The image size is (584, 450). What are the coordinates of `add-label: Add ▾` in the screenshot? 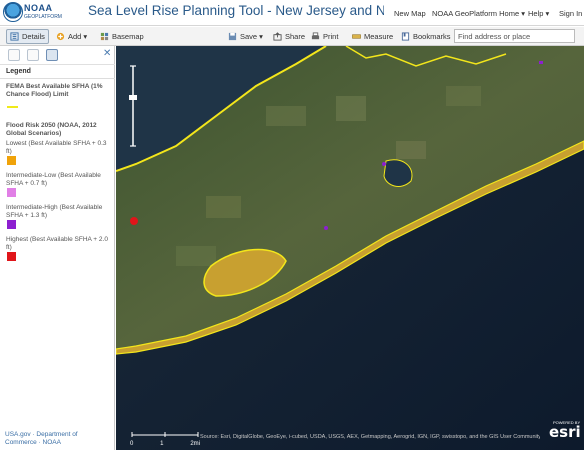 It's located at (78, 36).